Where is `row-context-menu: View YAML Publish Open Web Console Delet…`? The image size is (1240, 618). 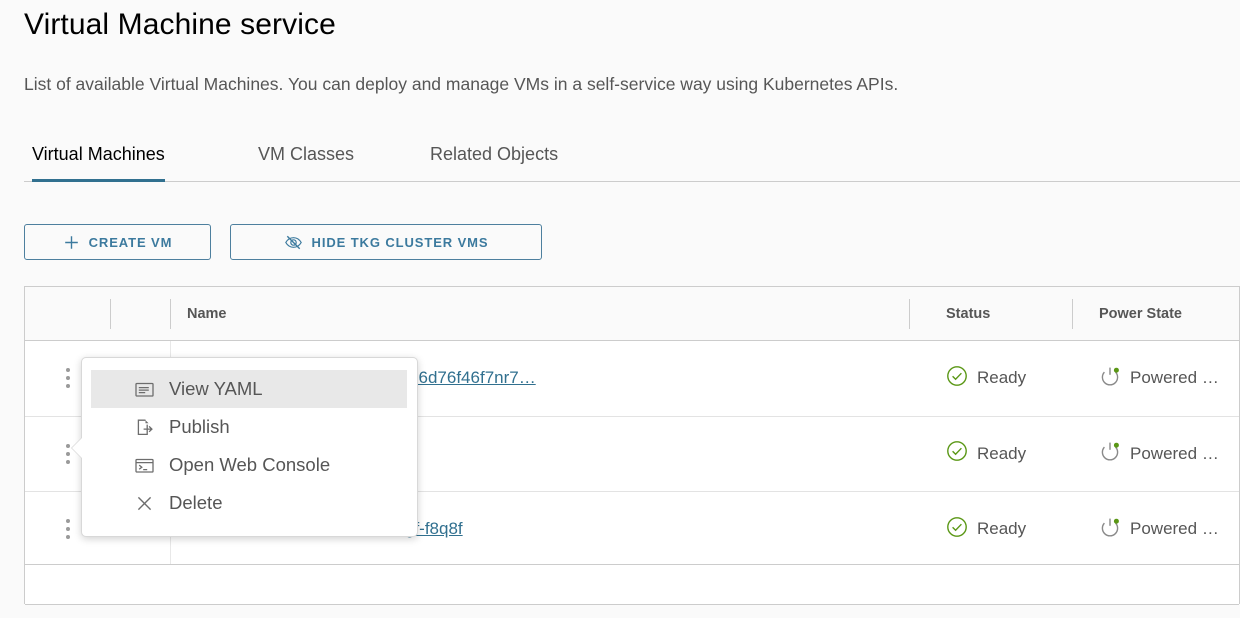 row-context-menu: View YAML Publish Open Web Console Delet… is located at coordinates (244, 447).